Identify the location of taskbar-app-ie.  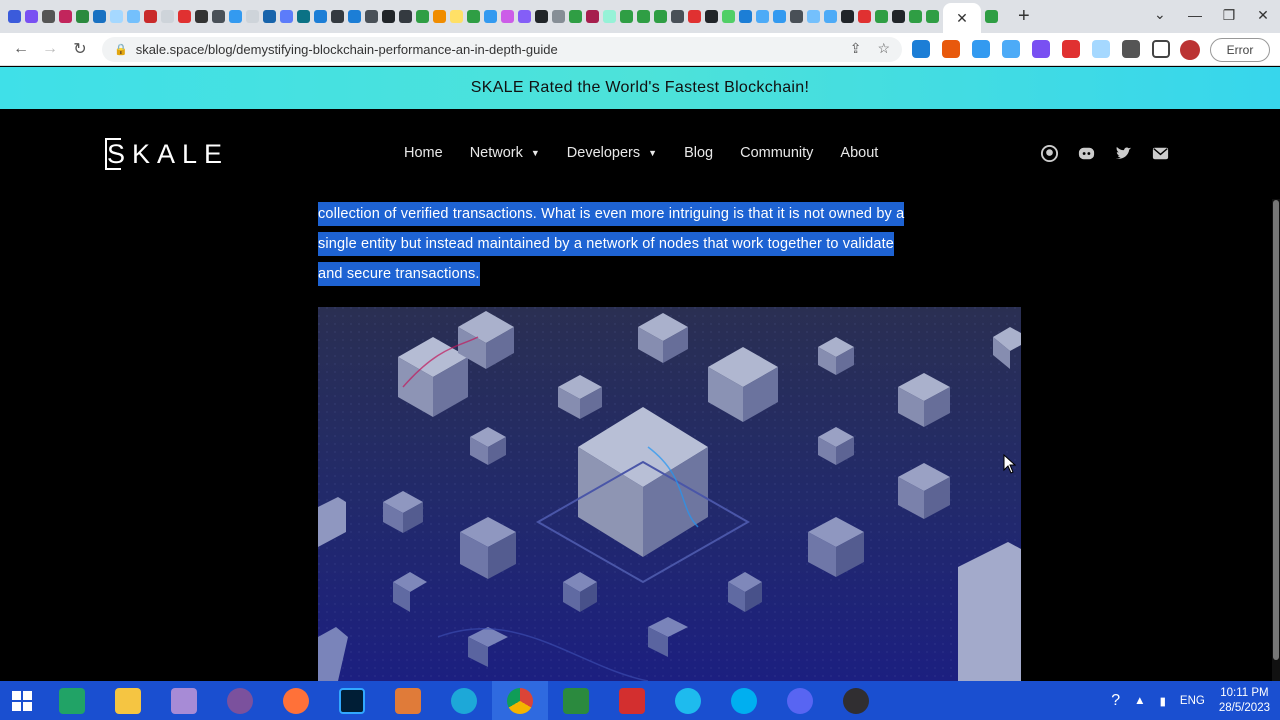
(688, 700).